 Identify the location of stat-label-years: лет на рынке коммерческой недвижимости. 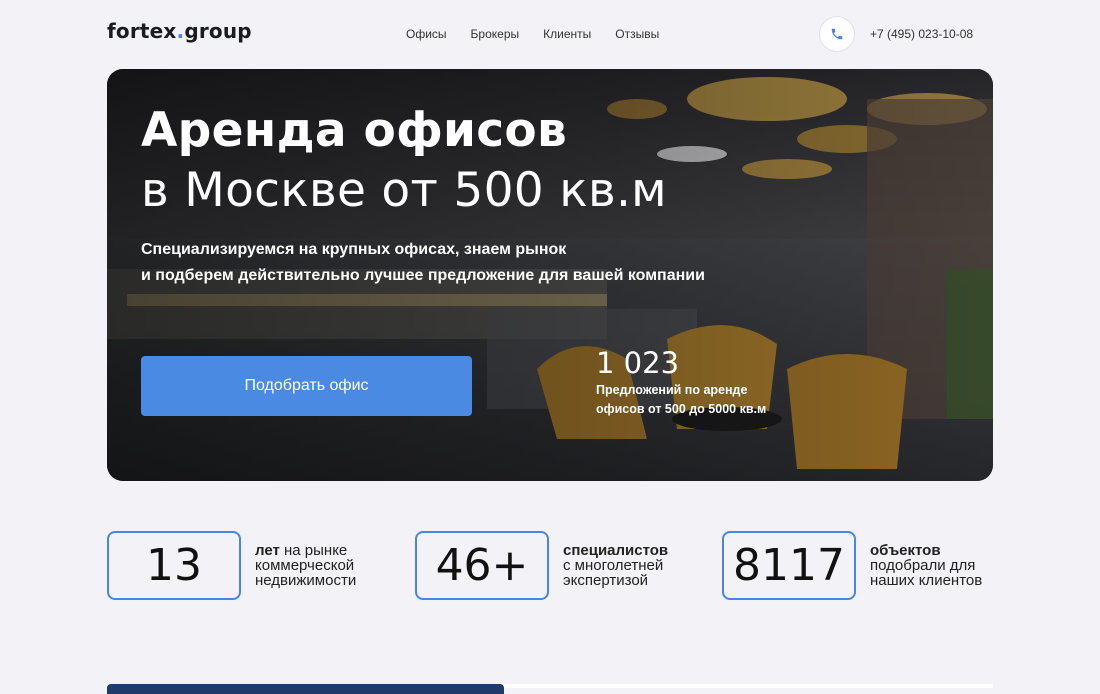
(325, 565).